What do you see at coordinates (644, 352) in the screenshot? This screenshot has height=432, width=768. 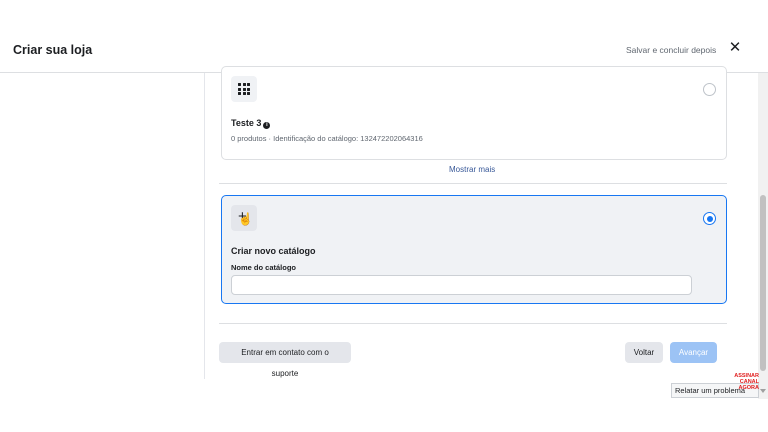 I see `back-button: Voltar` at bounding box center [644, 352].